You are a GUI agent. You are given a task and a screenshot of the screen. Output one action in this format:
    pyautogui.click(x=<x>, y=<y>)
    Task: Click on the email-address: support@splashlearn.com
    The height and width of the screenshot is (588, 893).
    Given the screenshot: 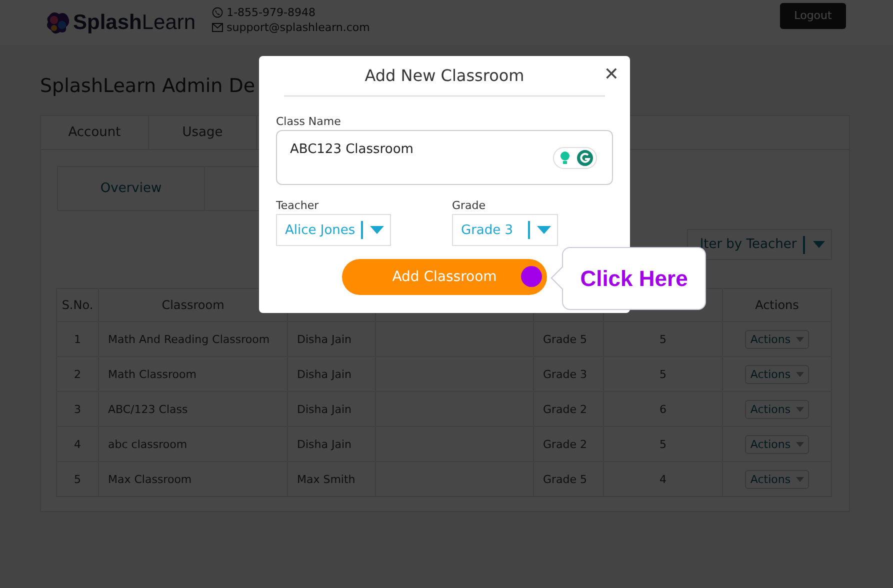 What is the action you would take?
    pyautogui.click(x=298, y=27)
    